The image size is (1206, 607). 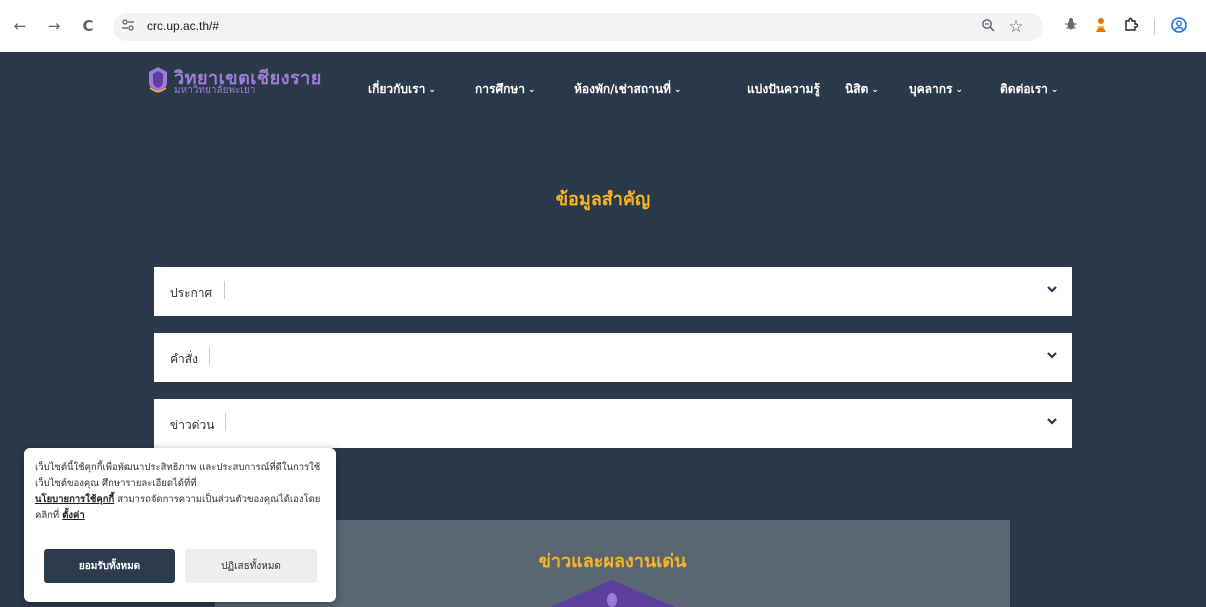 I want to click on accordion-breaking-news: ข่าวด่วน, so click(x=613, y=423).